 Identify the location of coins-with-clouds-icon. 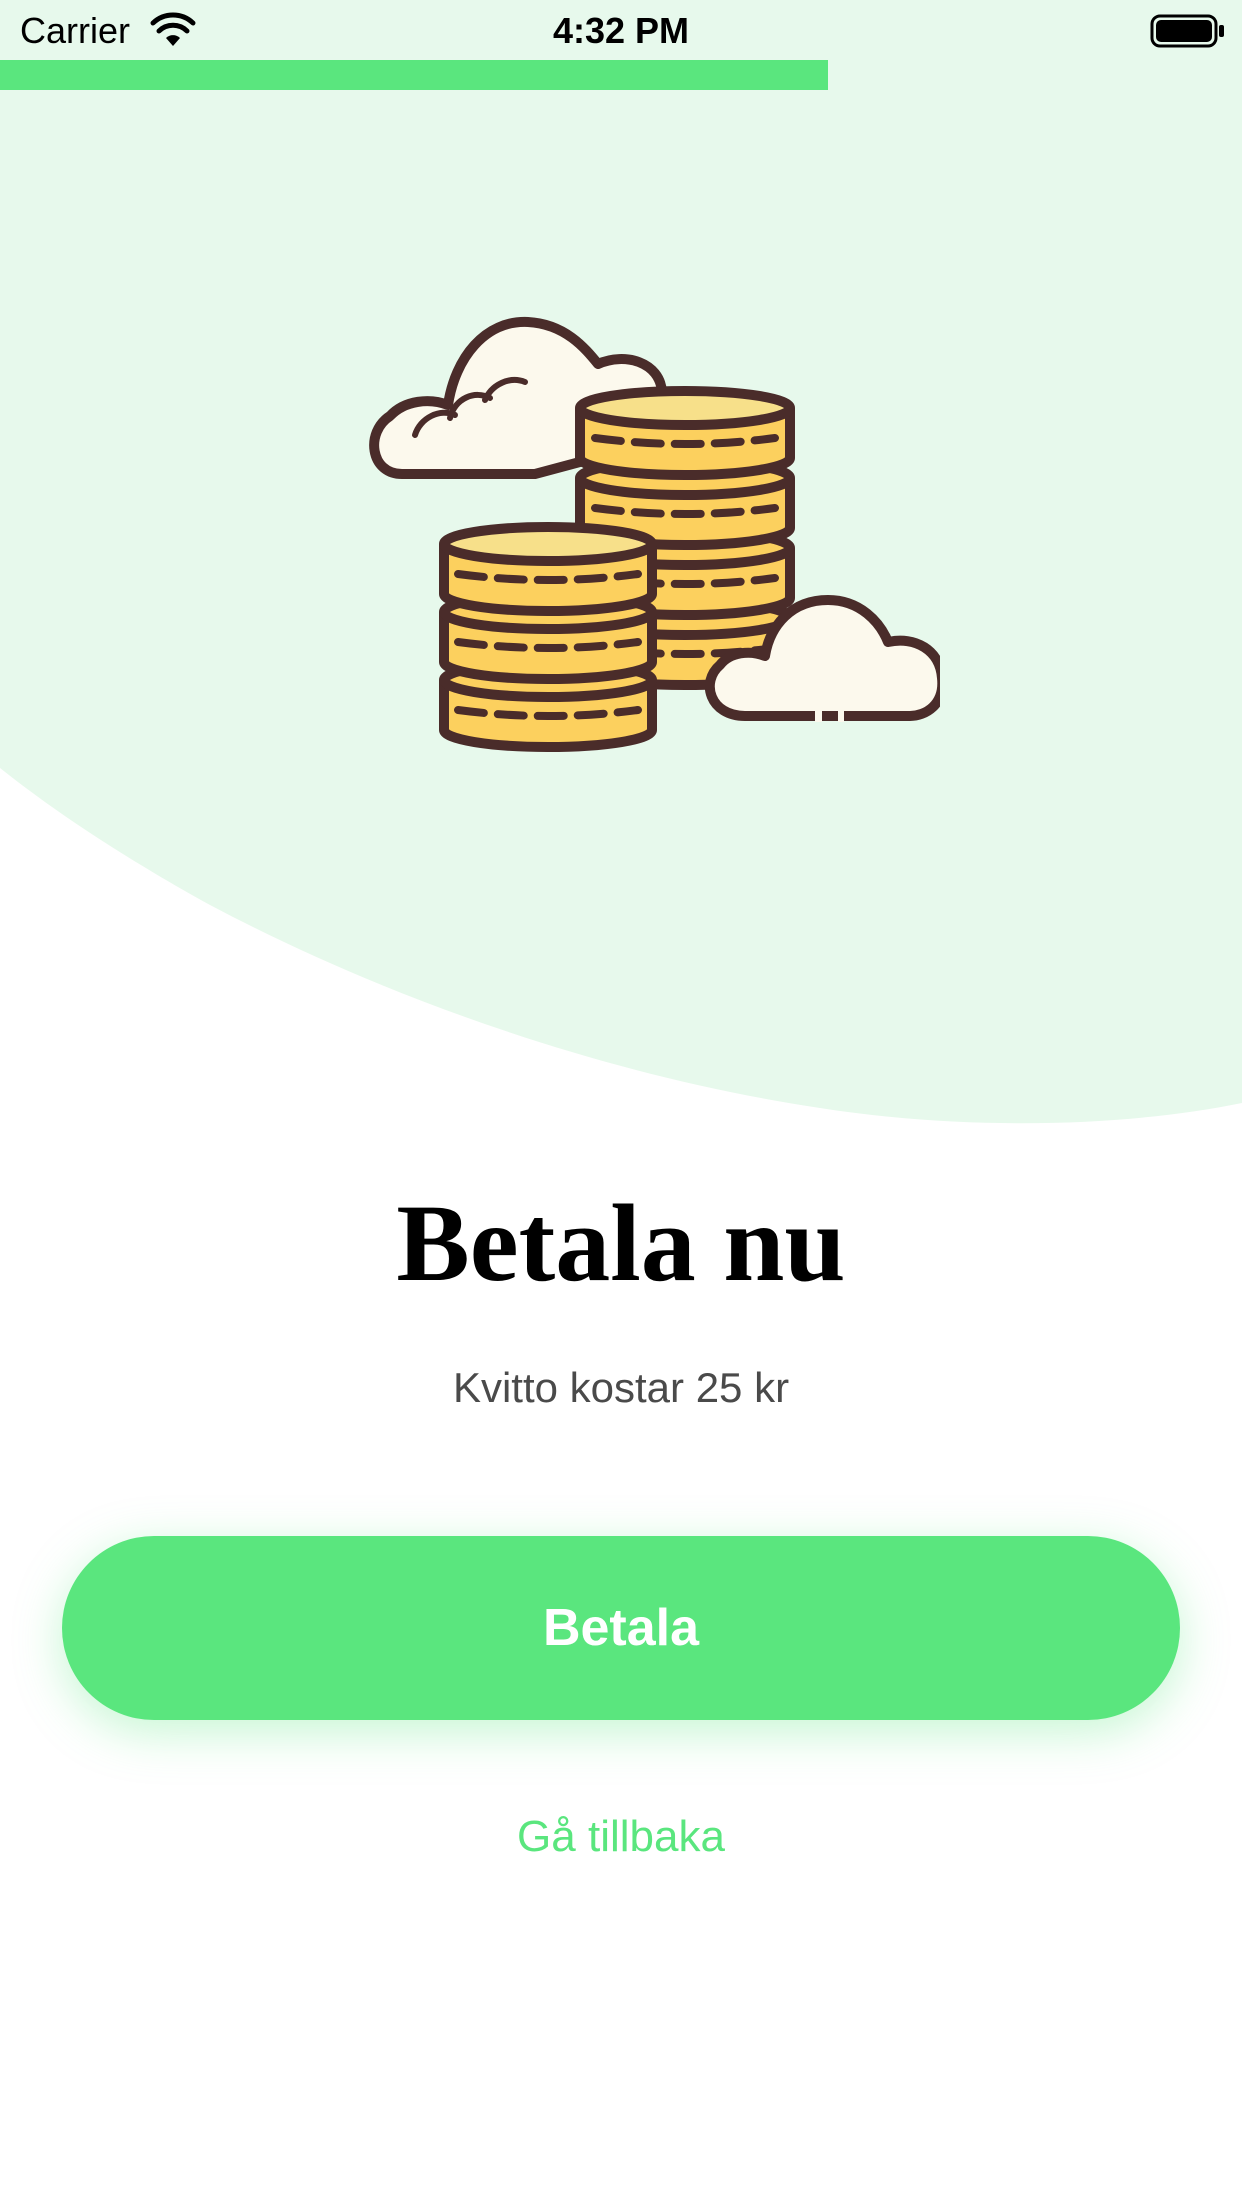
(654, 534).